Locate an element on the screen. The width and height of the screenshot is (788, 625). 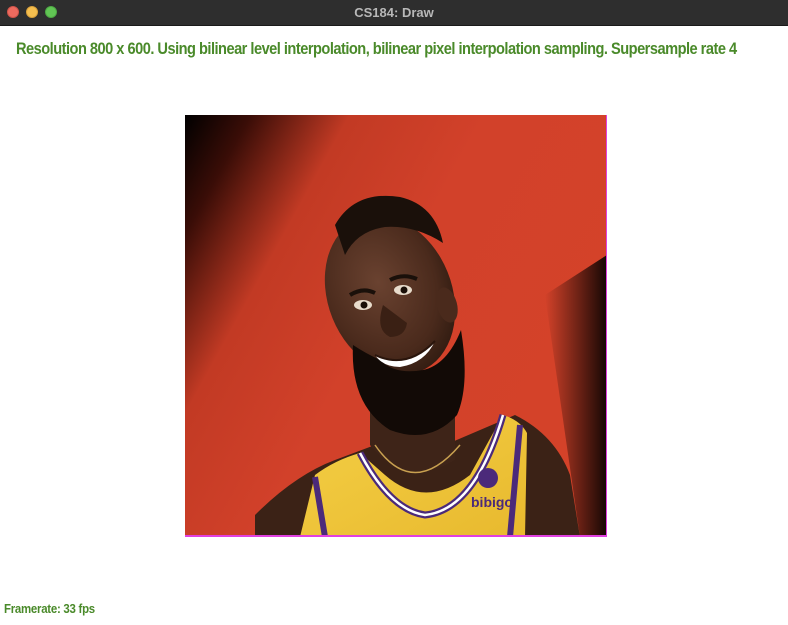
jersey-logo-mark is located at coordinates (488, 478).